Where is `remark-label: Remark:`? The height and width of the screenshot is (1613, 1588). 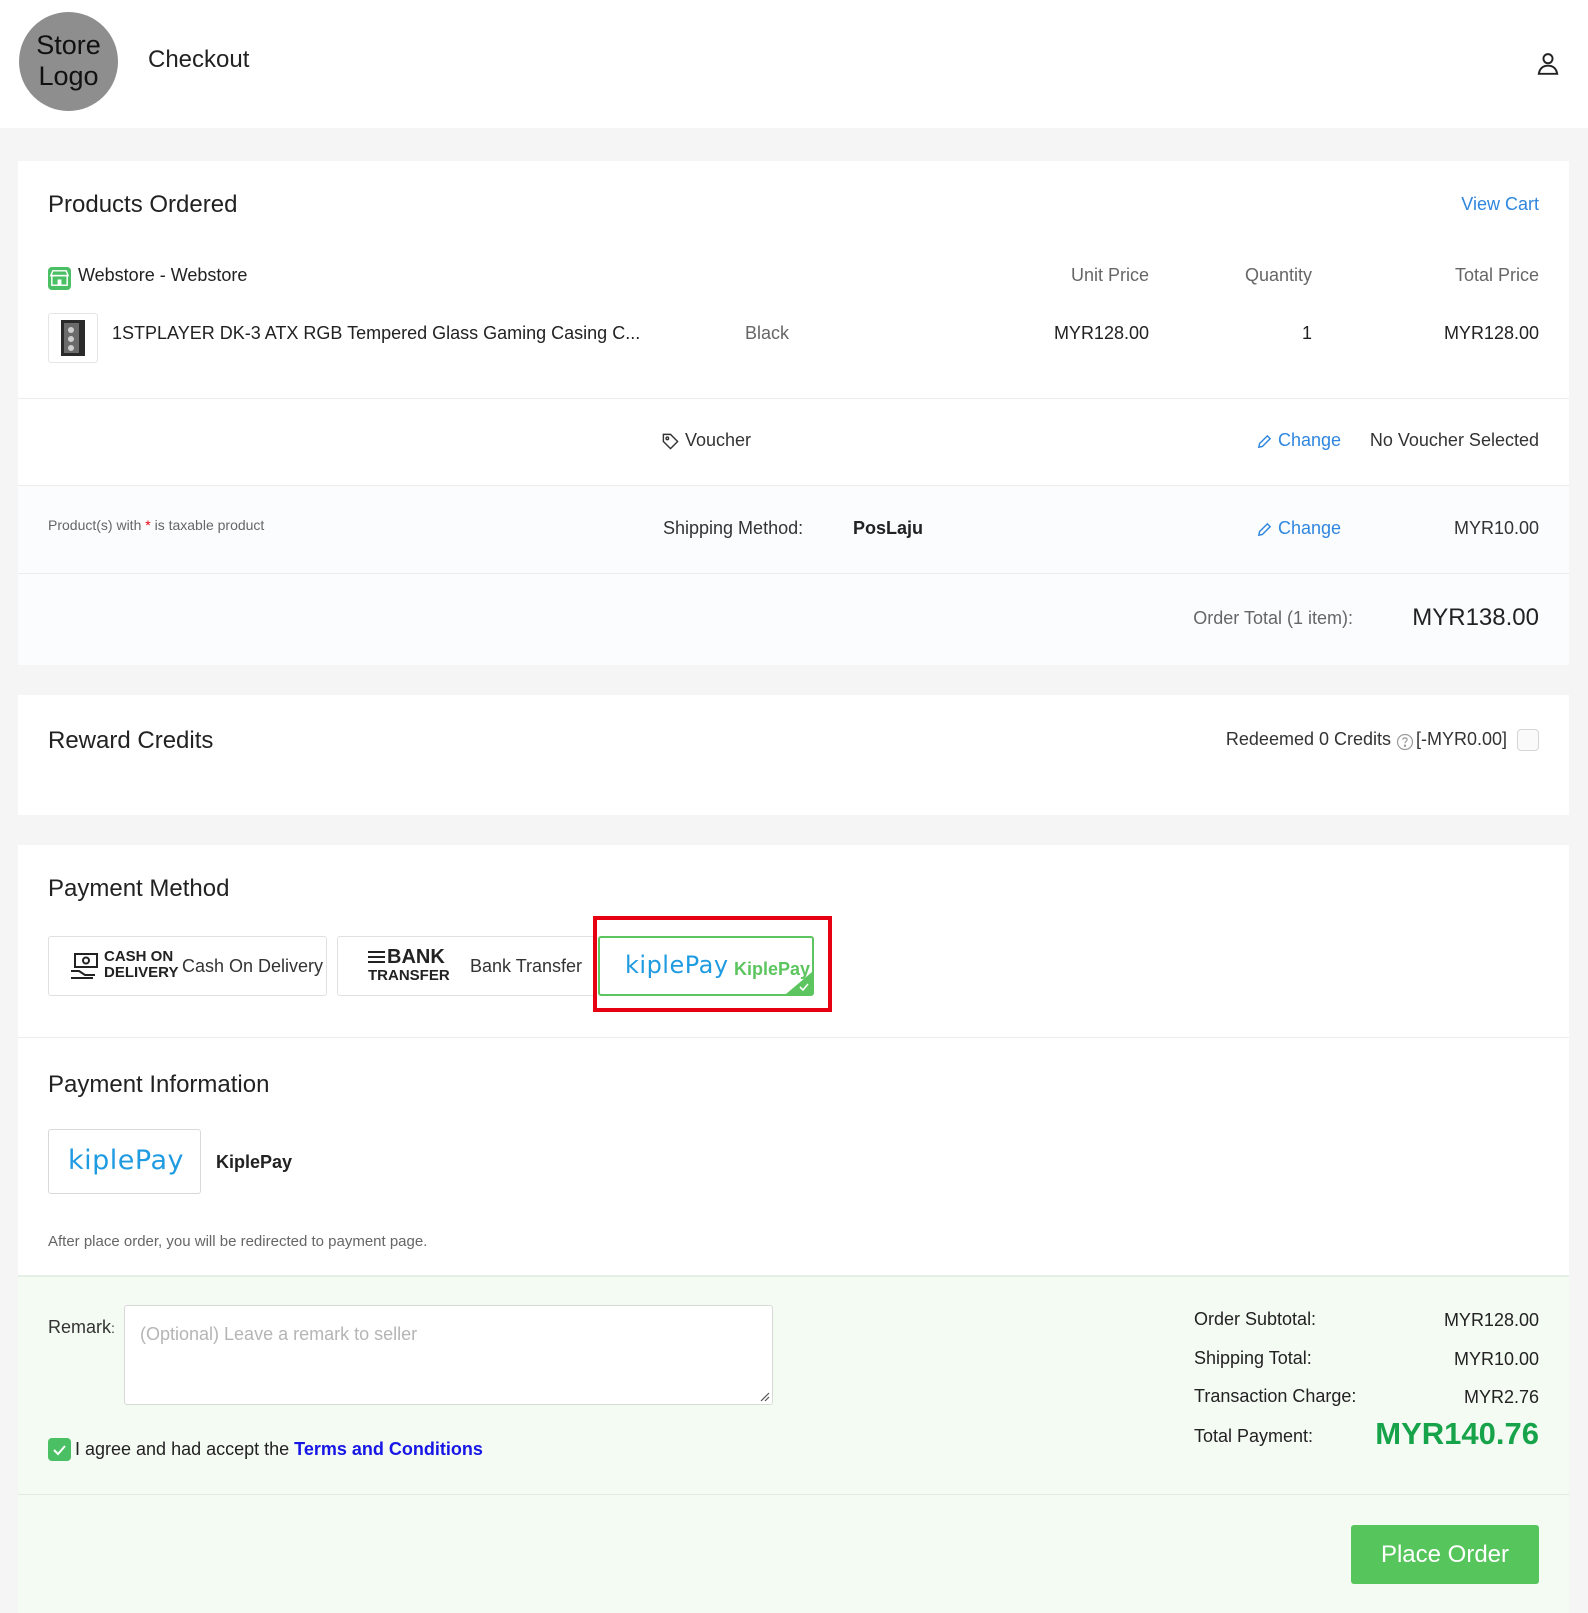 remark-label: Remark: is located at coordinates (81, 1327).